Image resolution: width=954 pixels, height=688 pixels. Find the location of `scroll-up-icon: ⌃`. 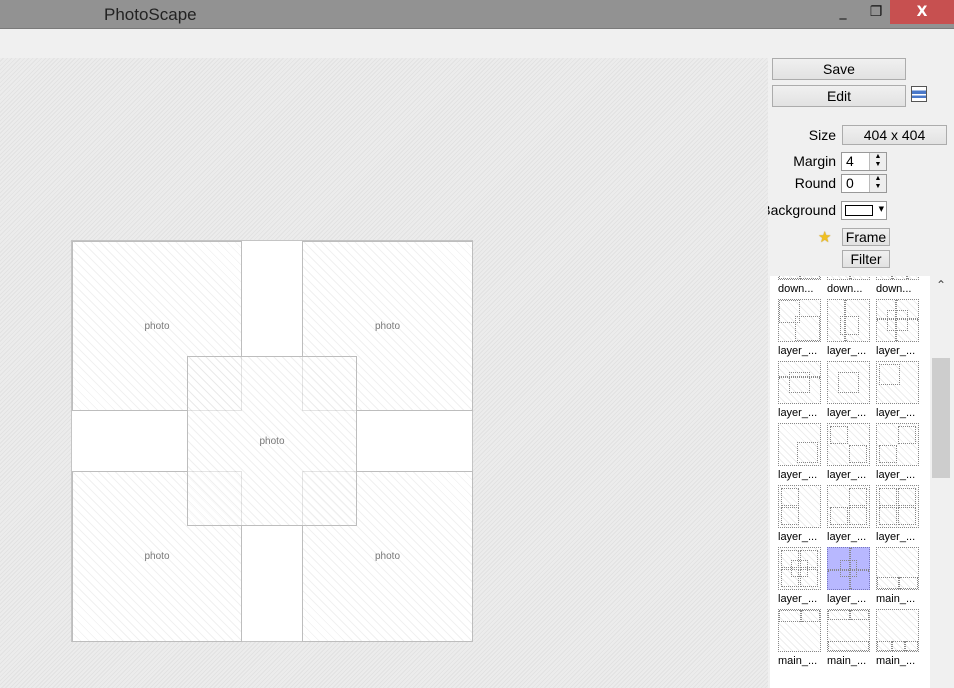

scroll-up-icon: ⌃ is located at coordinates (941, 285).